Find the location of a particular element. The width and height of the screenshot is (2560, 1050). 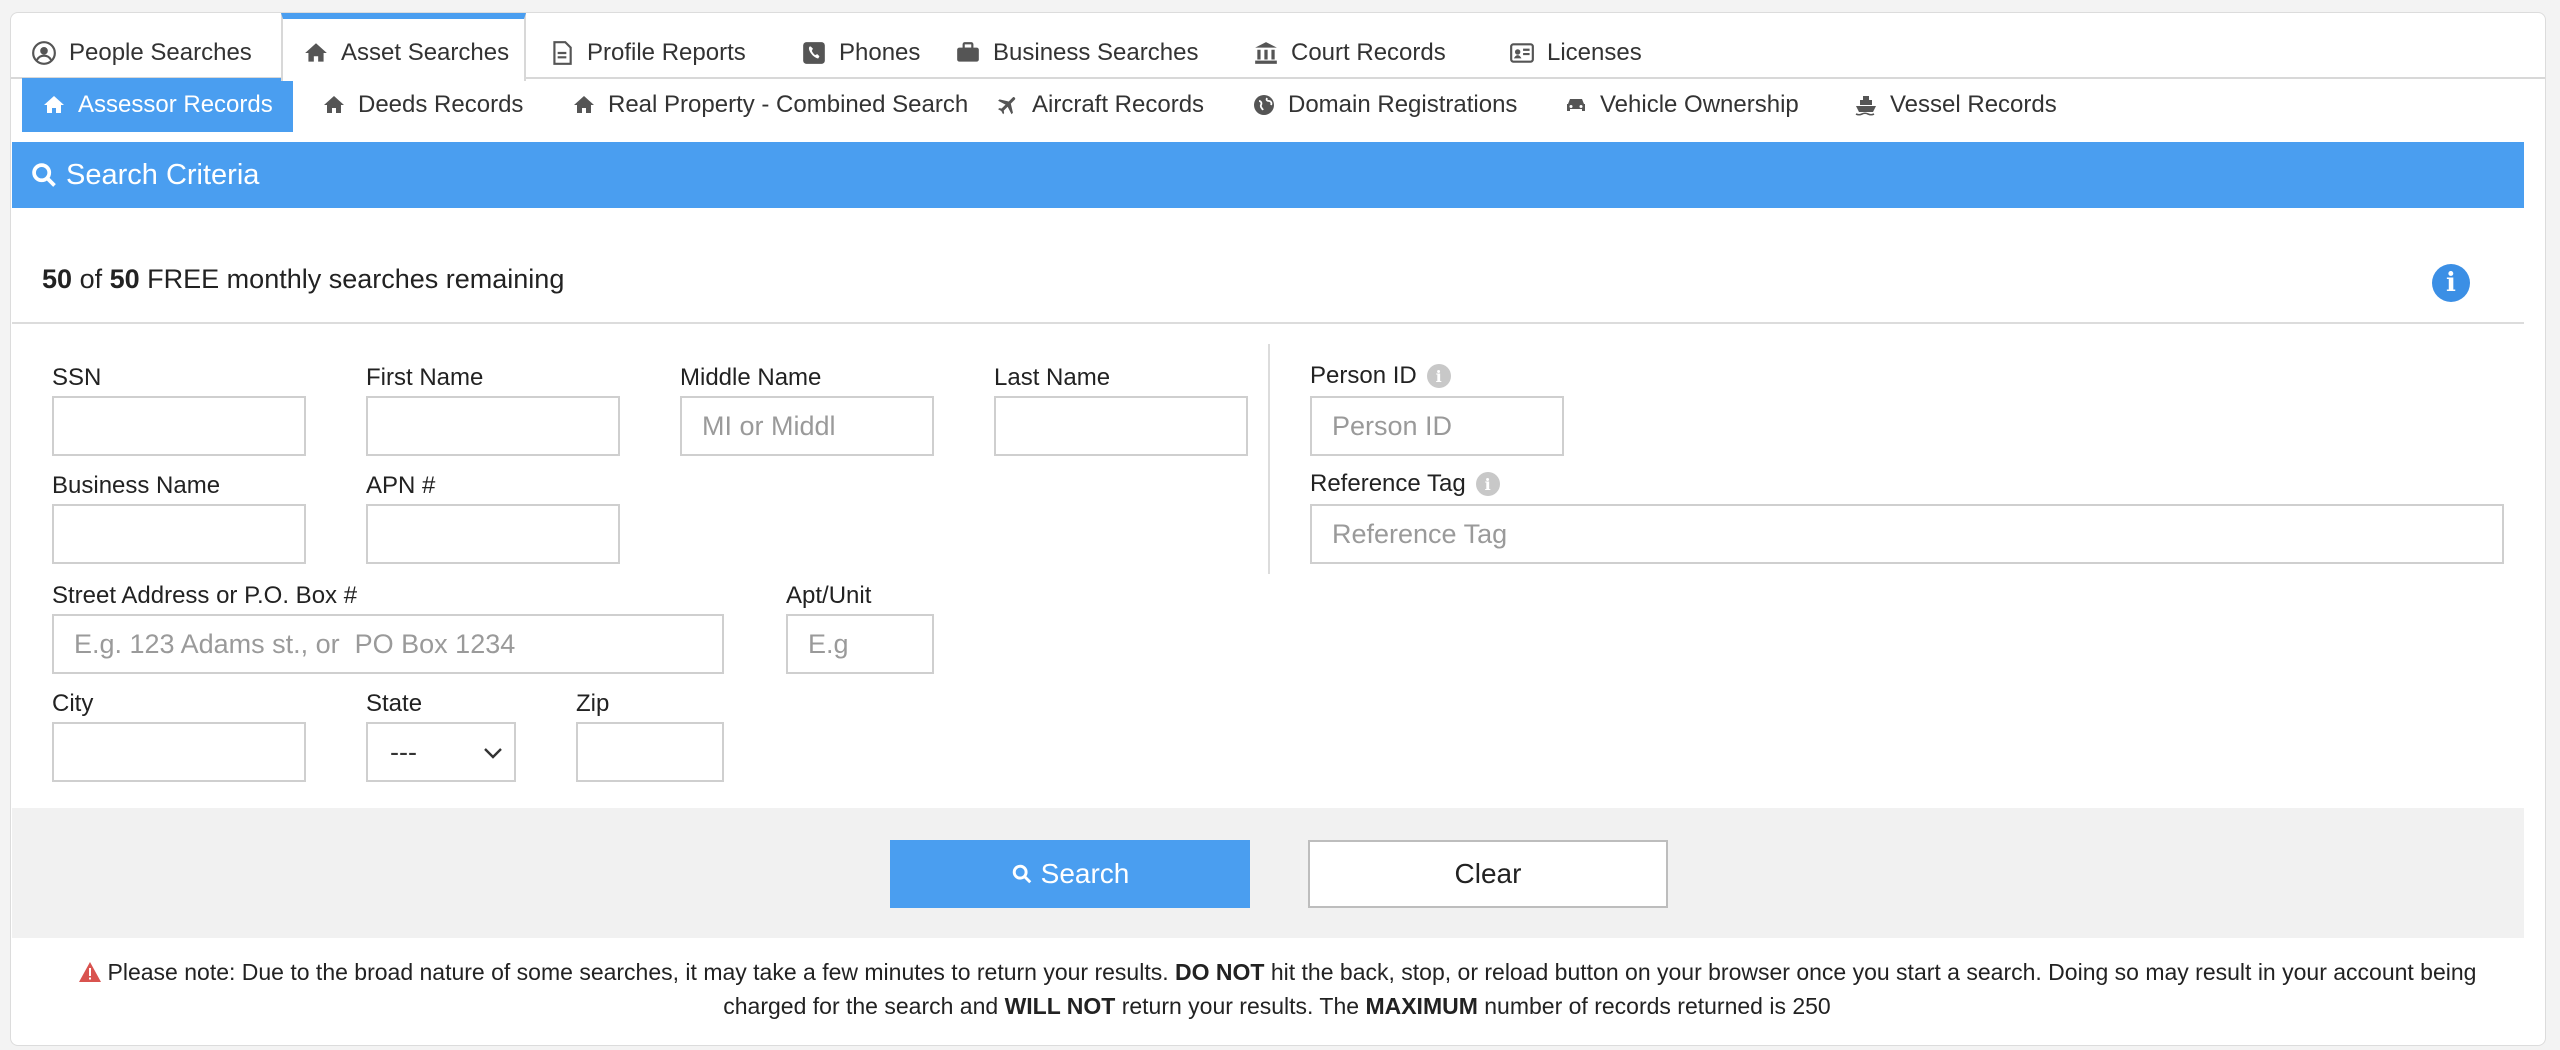

subtab-label: Deeds Records is located at coordinates (441, 104).